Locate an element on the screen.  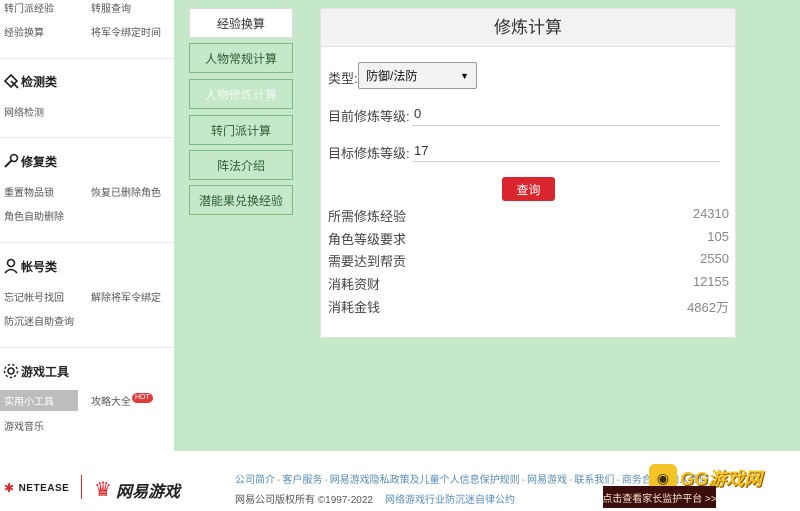
sidebar-heading-label: 帐号类 is located at coordinates (39, 266).